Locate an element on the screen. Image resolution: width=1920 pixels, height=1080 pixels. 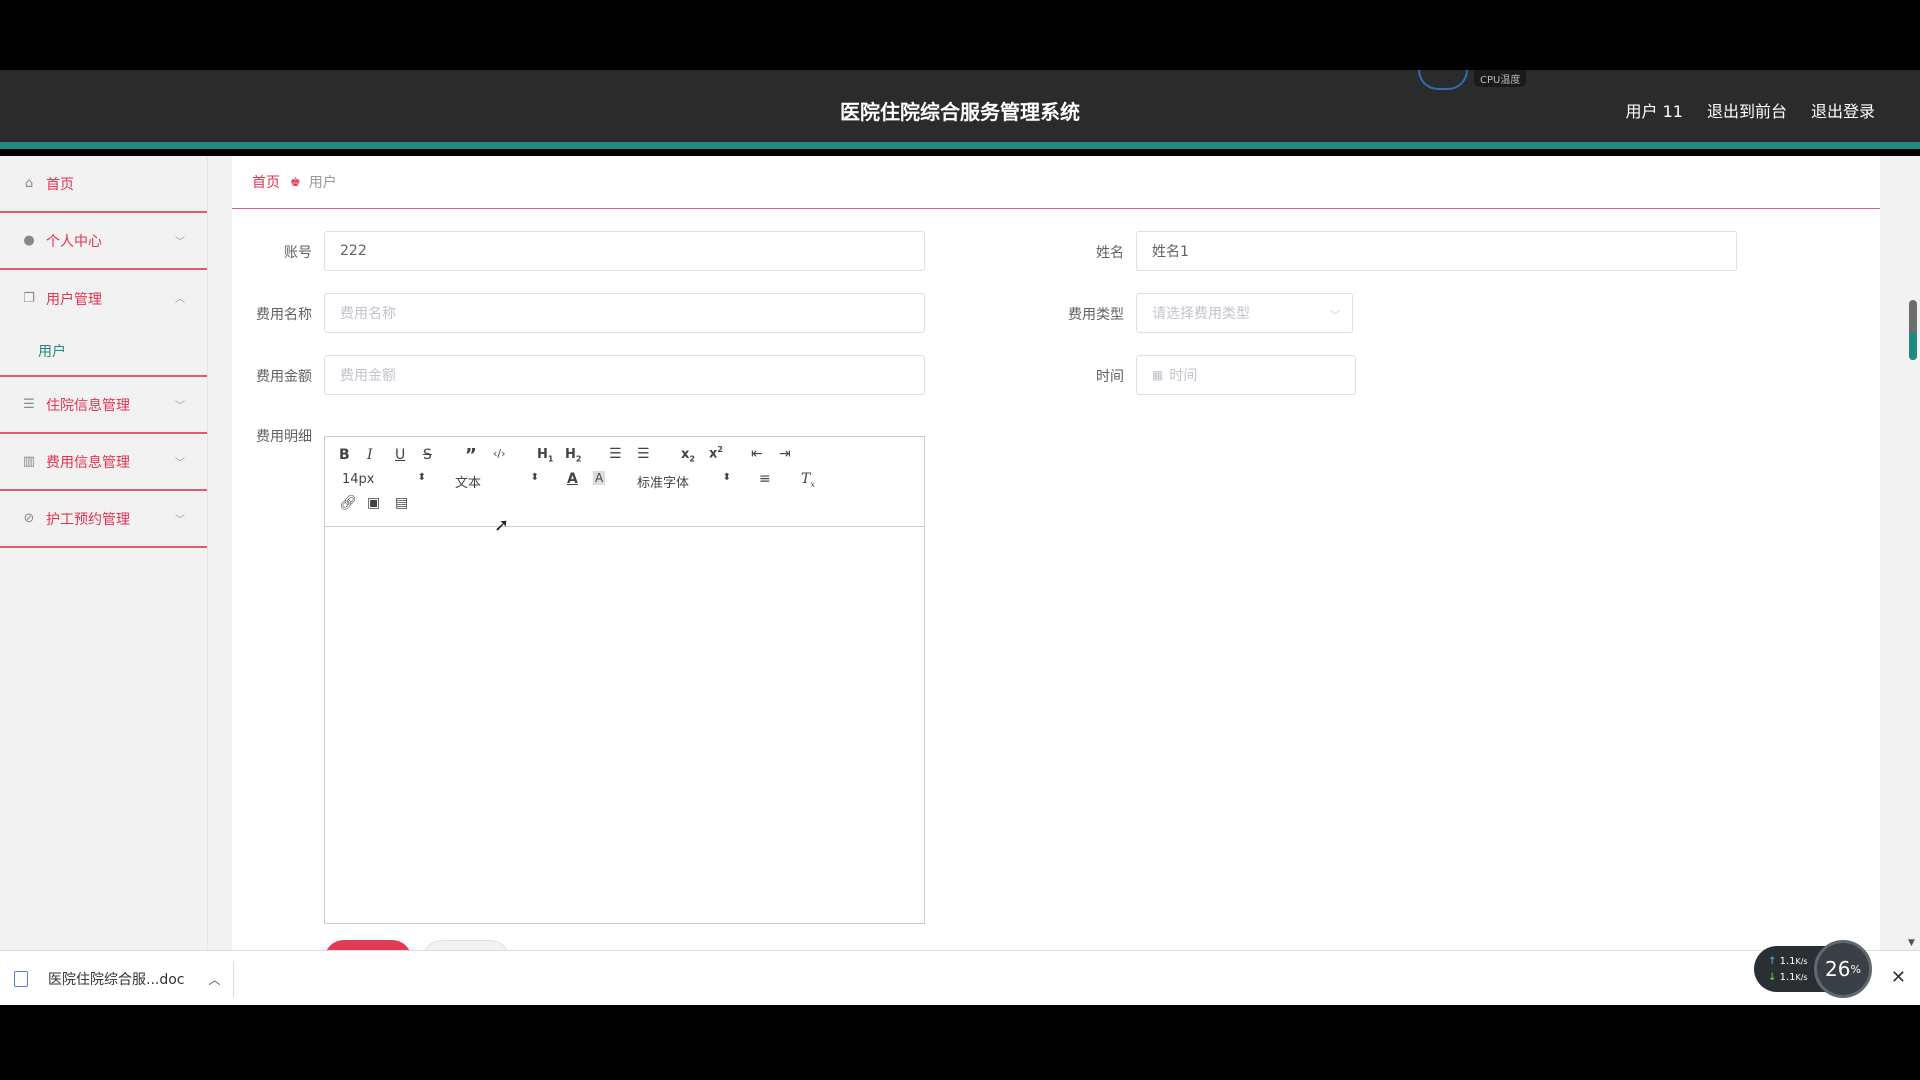
fee-type-label: 费用类型 is located at coordinates (1096, 315).